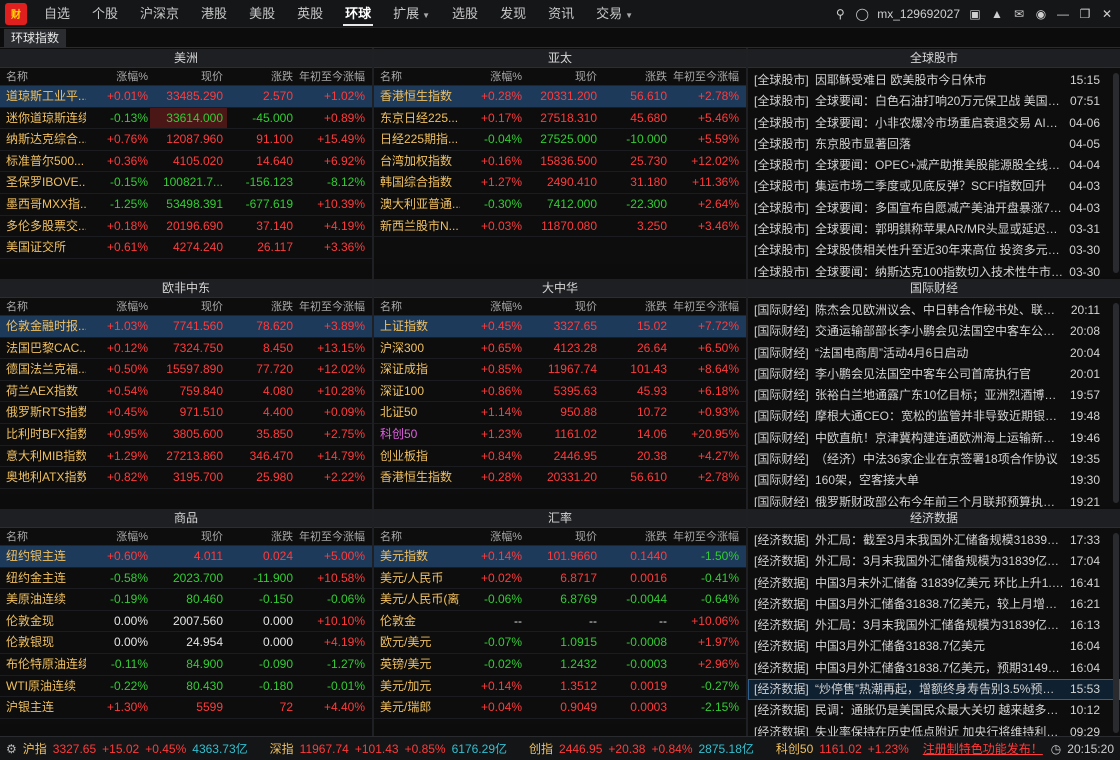 The image size is (1120, 760). What do you see at coordinates (16, 13) in the screenshot?
I see `app-logo: 财` at bounding box center [16, 13].